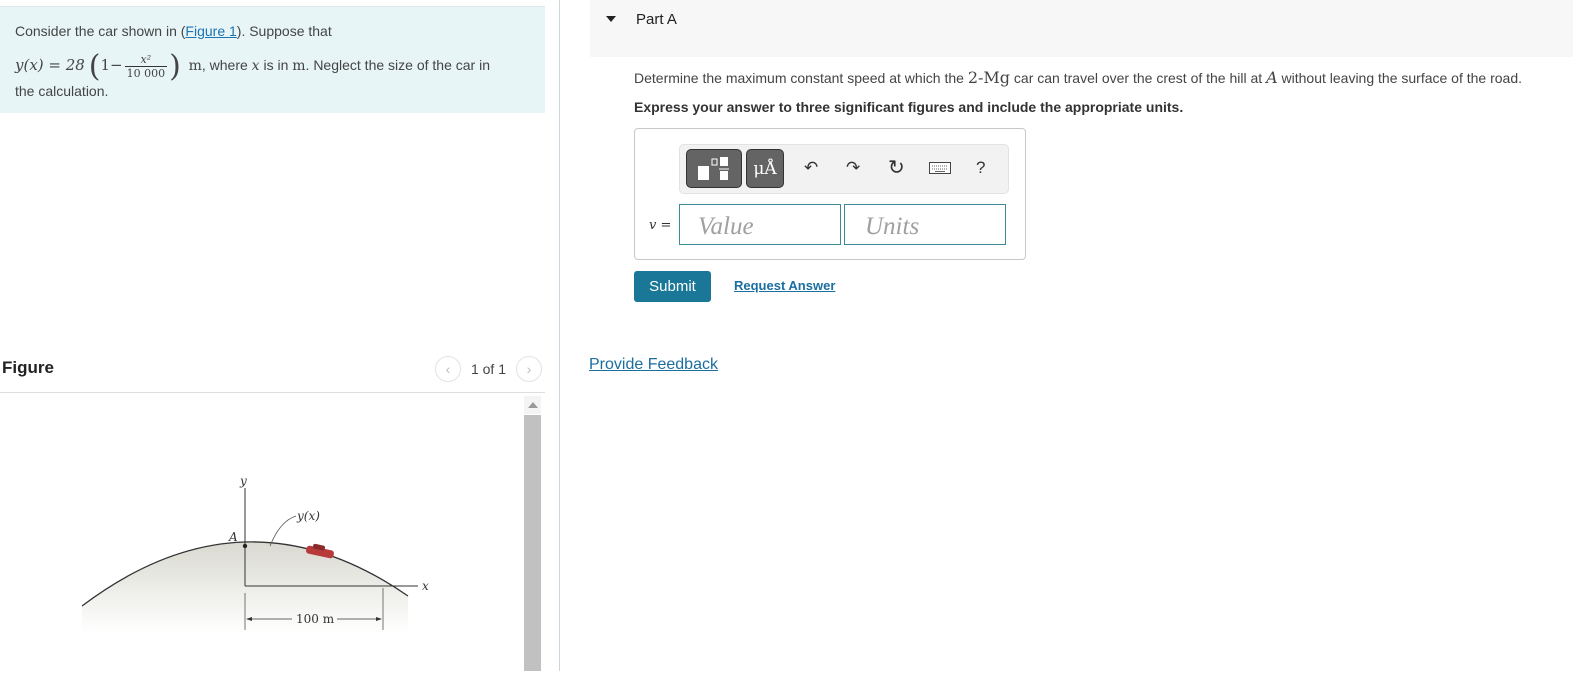  Describe the element at coordinates (1081, 28) in the screenshot. I see `part-a-header: Part A` at that location.